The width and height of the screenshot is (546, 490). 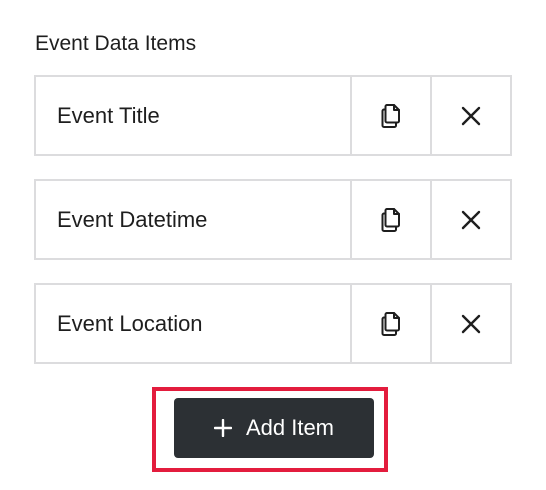 I want to click on add-item-button: Add Item, so click(x=274, y=428).